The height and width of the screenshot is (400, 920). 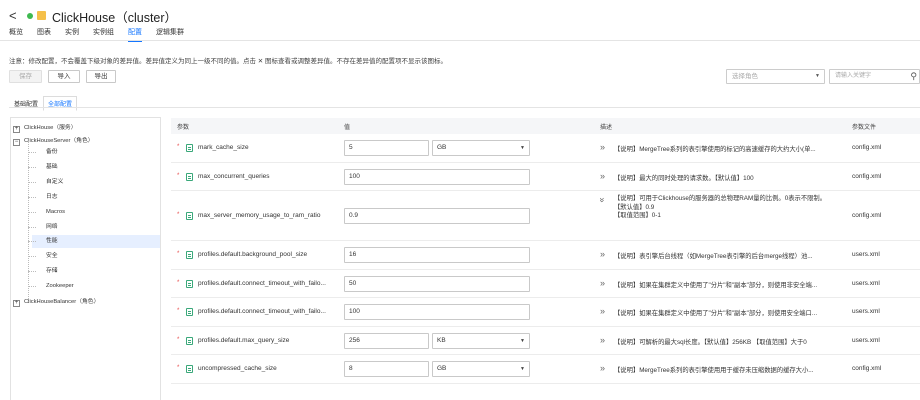 What do you see at coordinates (437, 216) in the screenshot?
I see `value-input: 0.9` at bounding box center [437, 216].